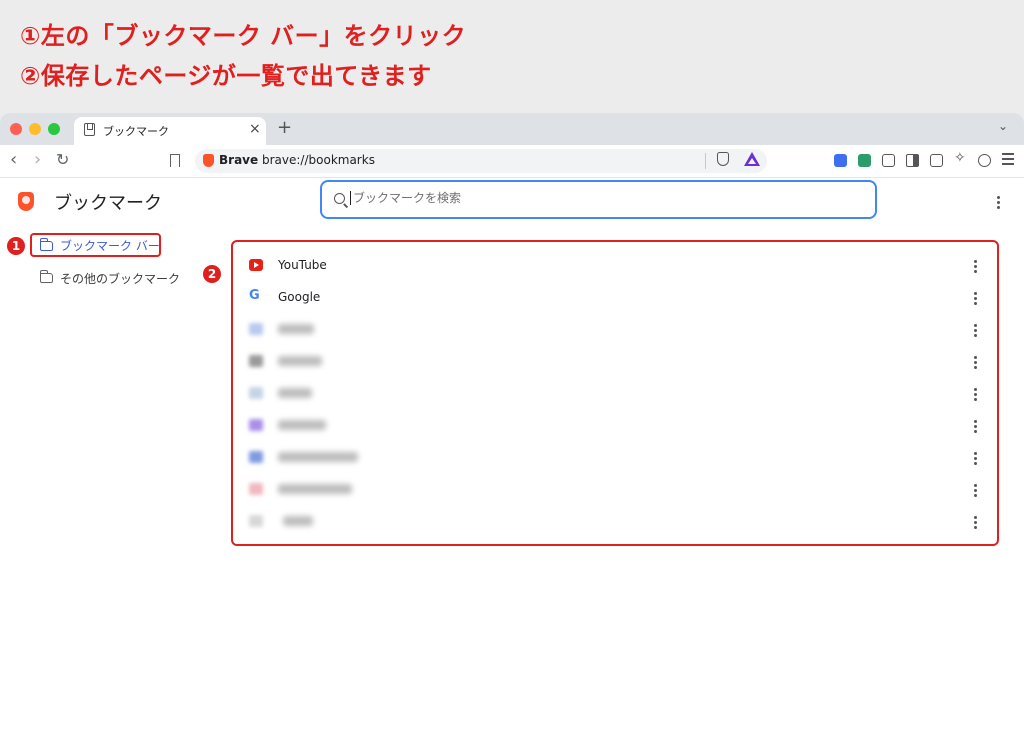 This screenshot has height=754, width=1024. What do you see at coordinates (998, 202) in the screenshot?
I see `page-more-icon` at bounding box center [998, 202].